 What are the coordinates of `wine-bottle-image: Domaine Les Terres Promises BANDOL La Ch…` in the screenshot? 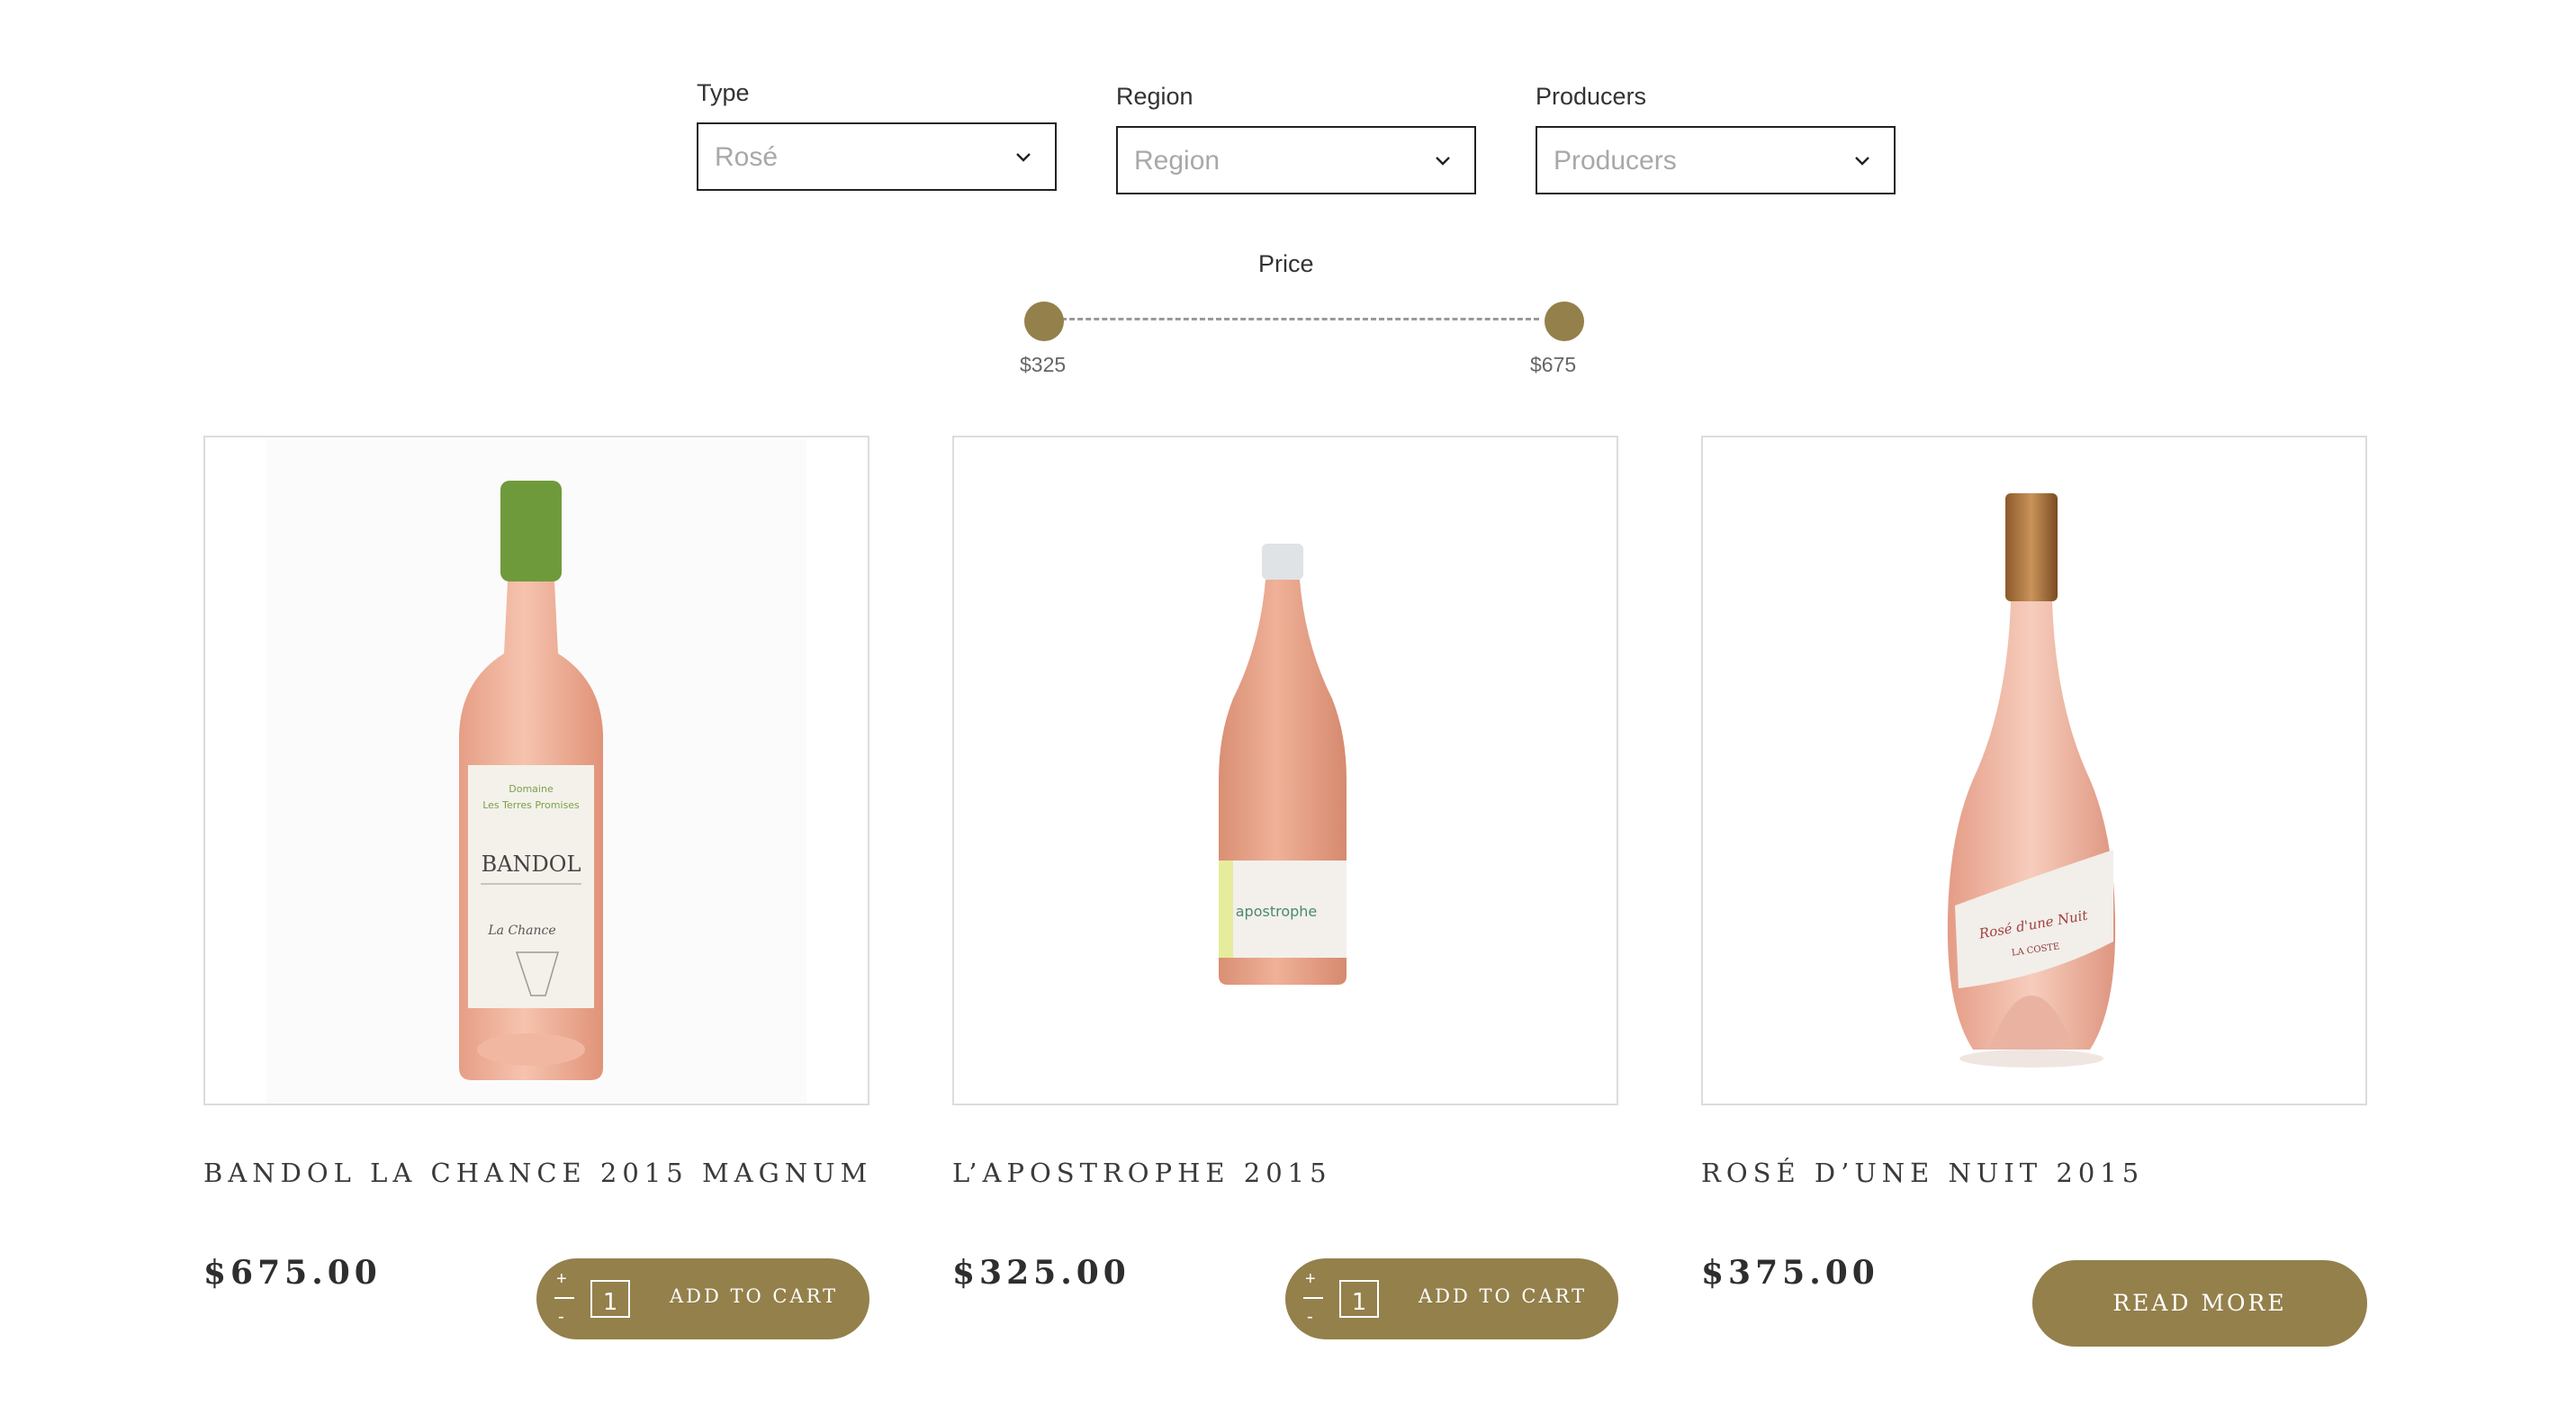 It's located at (536, 771).